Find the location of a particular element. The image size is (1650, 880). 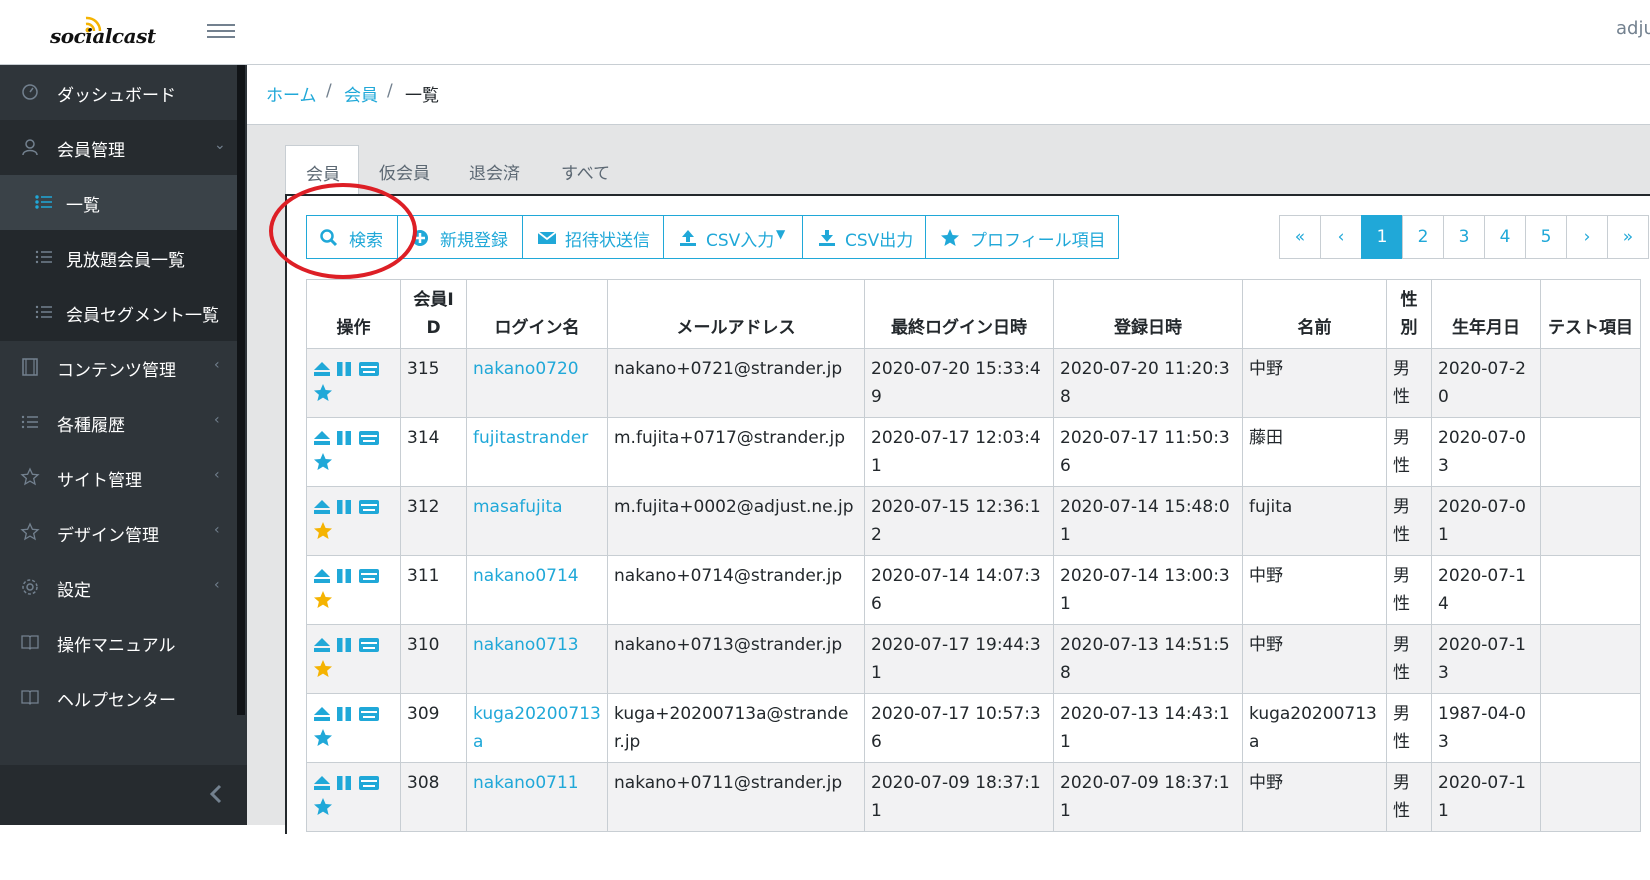

column-header: 会員ID is located at coordinates (433, 314).